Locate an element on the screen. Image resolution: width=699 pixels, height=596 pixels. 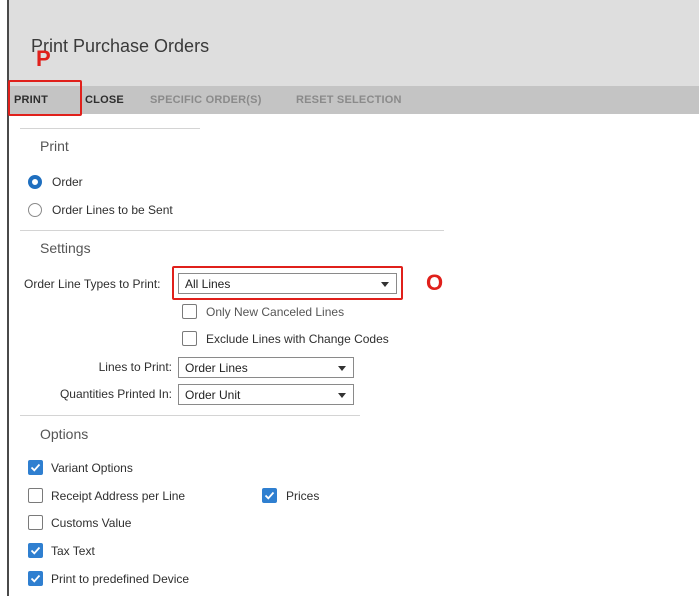
quantities-printed-in-label: Quantities Printed In: is located at coordinates (115, 394).